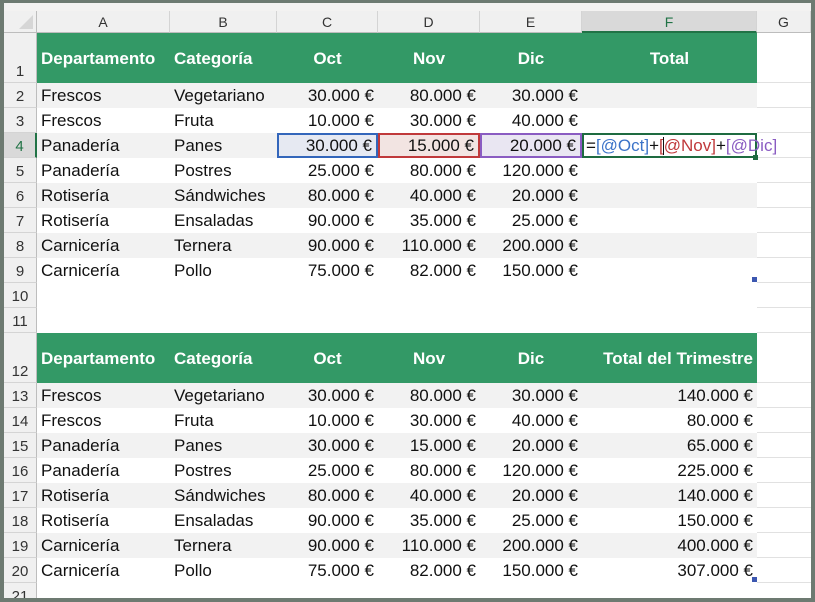 Image resolution: width=815 pixels, height=602 pixels. I want to click on column-header-g: G, so click(784, 22).